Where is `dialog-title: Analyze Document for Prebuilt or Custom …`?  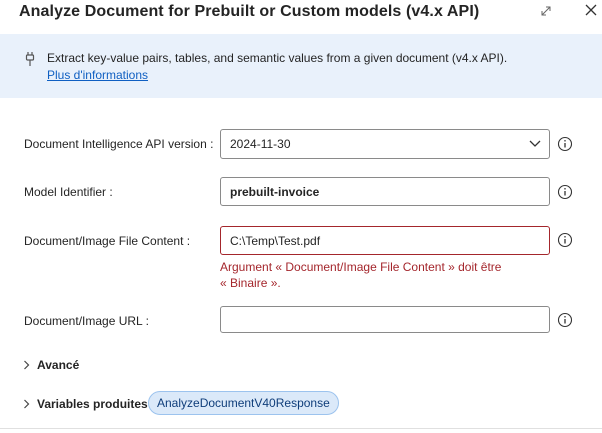
dialog-title: Analyze Document for Prebuilt or Custom … is located at coordinates (249, 11).